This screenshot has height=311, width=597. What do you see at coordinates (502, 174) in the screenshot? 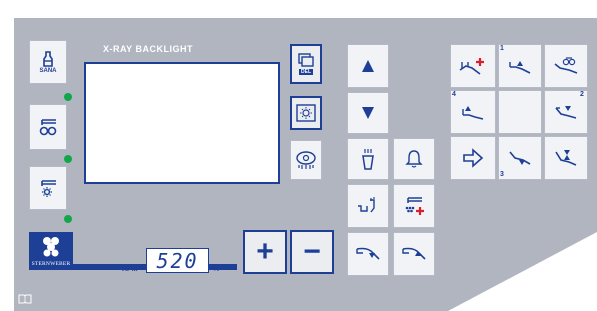
I see `zone-number-3: 3` at bounding box center [502, 174].